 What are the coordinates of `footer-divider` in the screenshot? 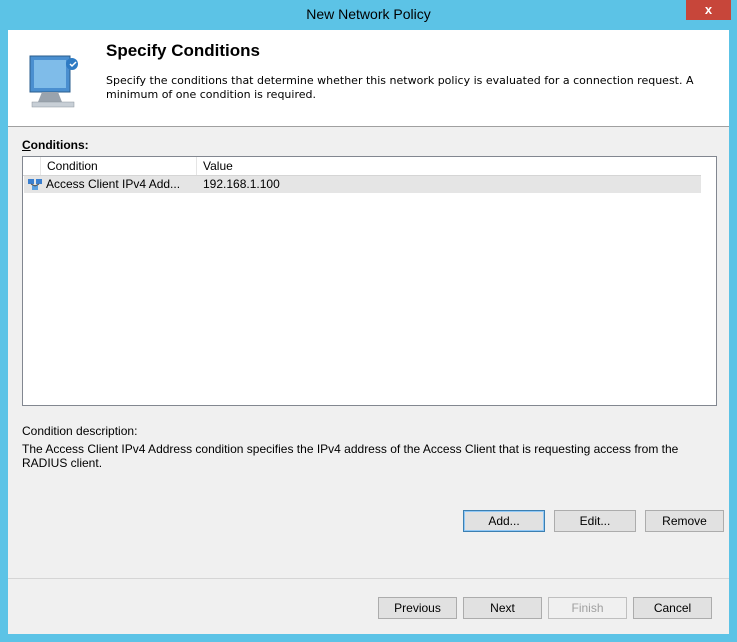 It's located at (368, 578).